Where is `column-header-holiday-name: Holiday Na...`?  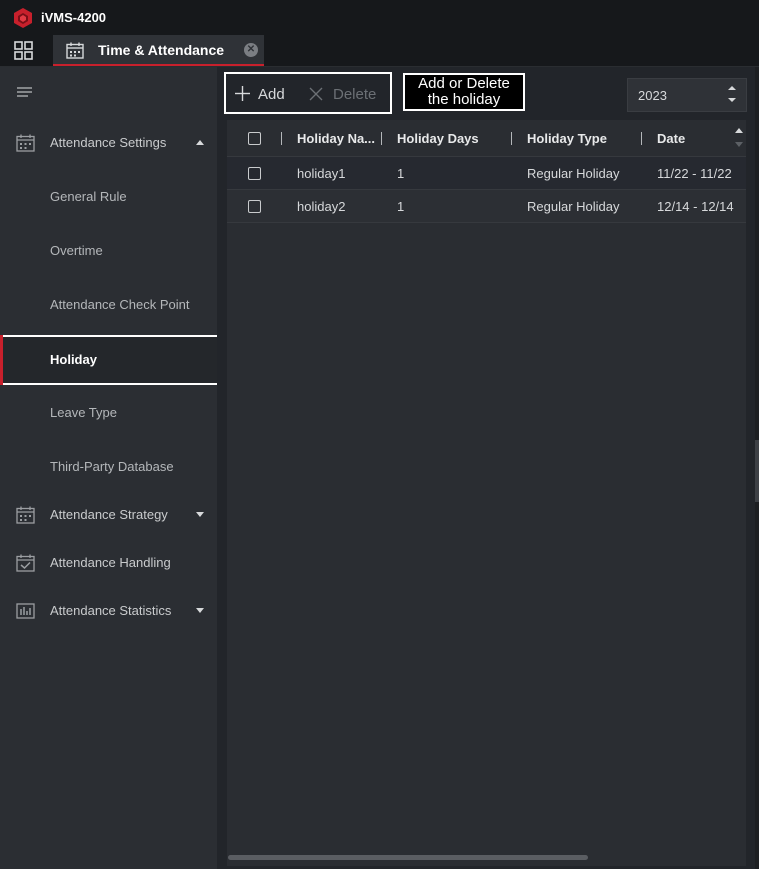
column-header-holiday-name: Holiday Na... is located at coordinates (336, 138).